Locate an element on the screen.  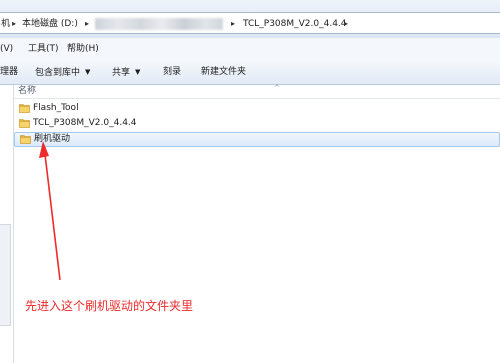
menu-view: (V) is located at coordinates (6, 49).